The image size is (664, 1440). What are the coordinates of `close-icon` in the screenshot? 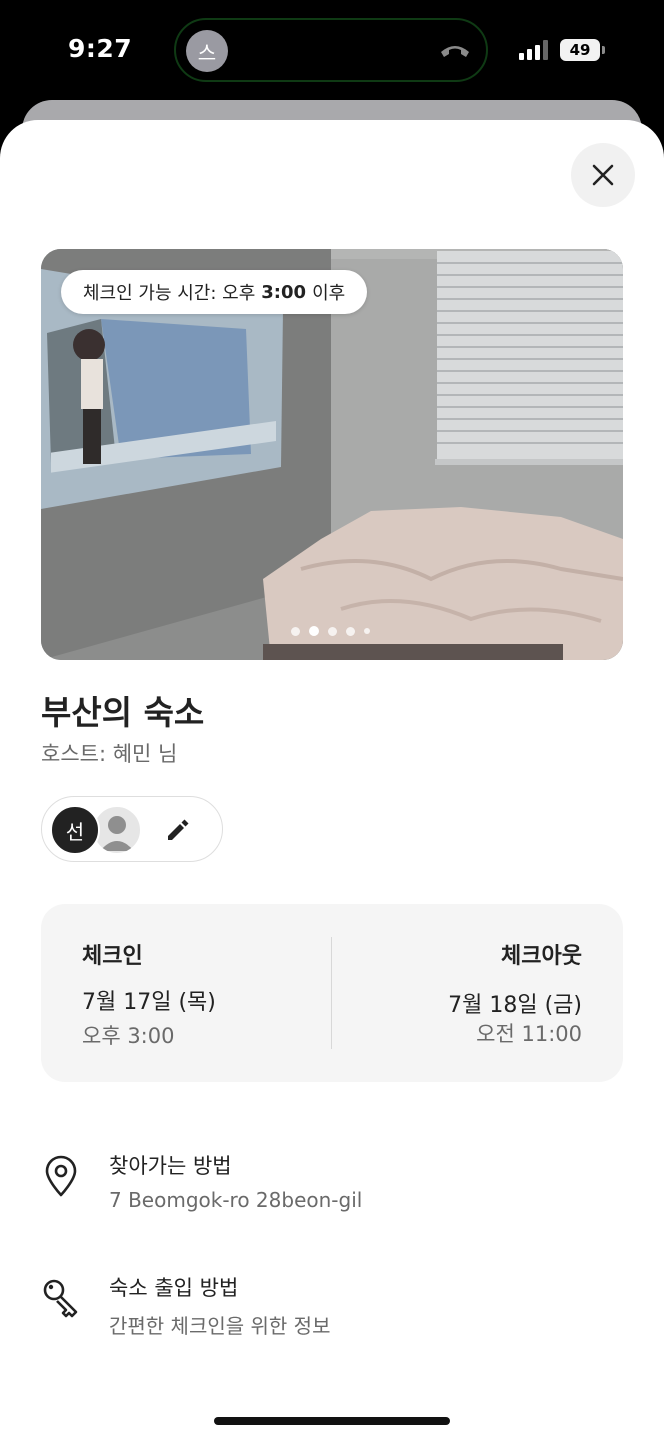 It's located at (603, 175).